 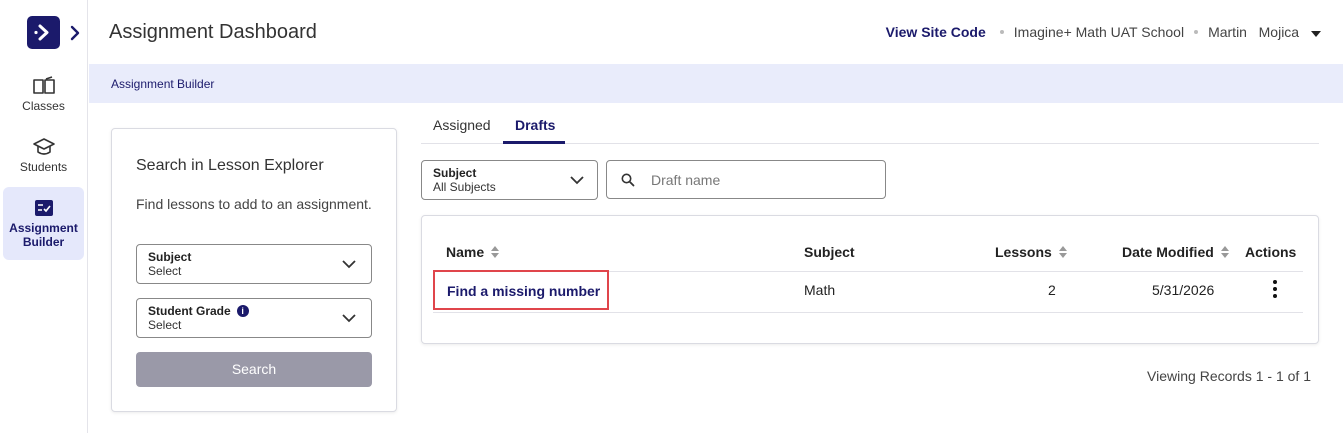 I want to click on subject-filter-value: All Subjects, so click(x=464, y=187).